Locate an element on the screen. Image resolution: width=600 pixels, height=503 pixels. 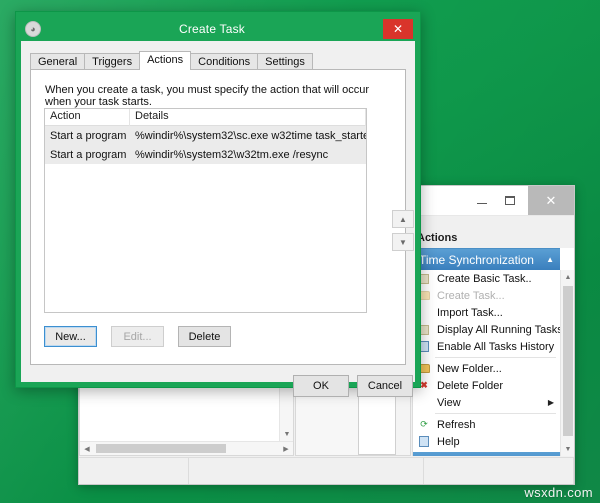
scroll-left-icon: ◀ is located at coordinates (87, 448).